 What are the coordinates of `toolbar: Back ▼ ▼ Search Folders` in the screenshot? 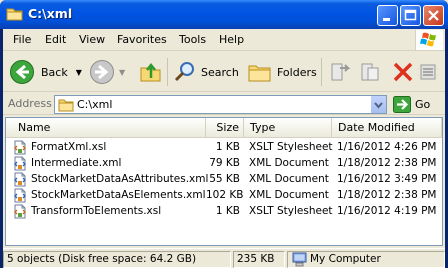 It's located at (224, 72).